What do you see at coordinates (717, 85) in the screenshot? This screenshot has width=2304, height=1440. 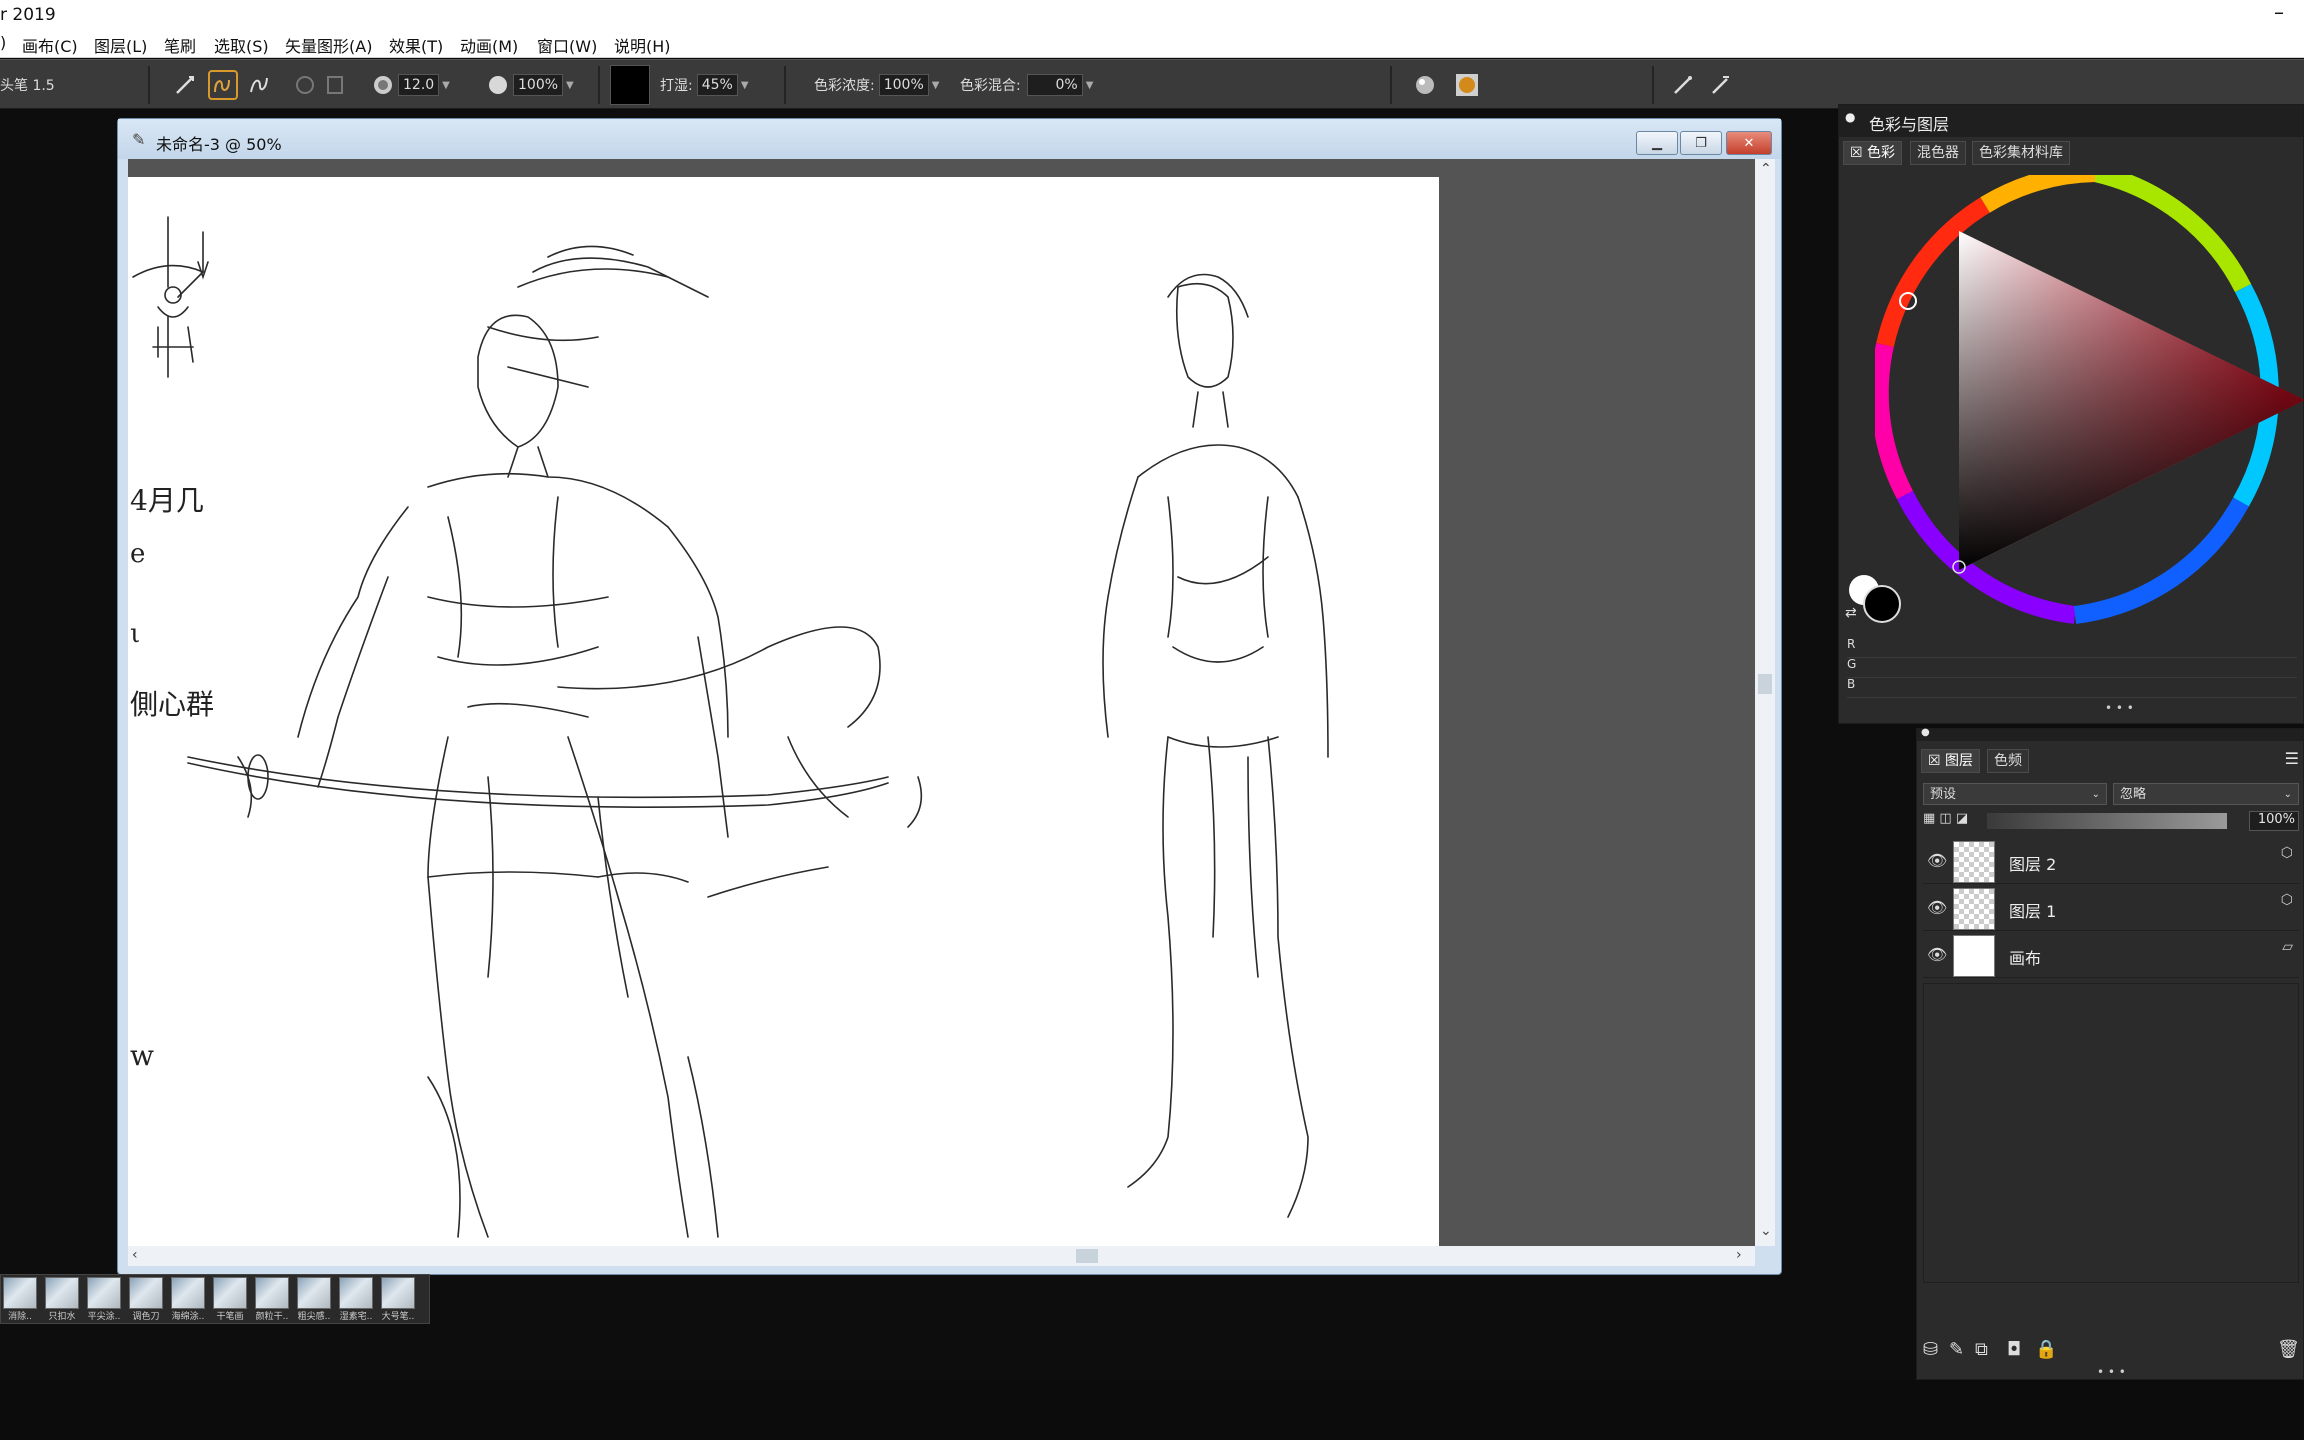 I see `grain-field: 45%` at bounding box center [717, 85].